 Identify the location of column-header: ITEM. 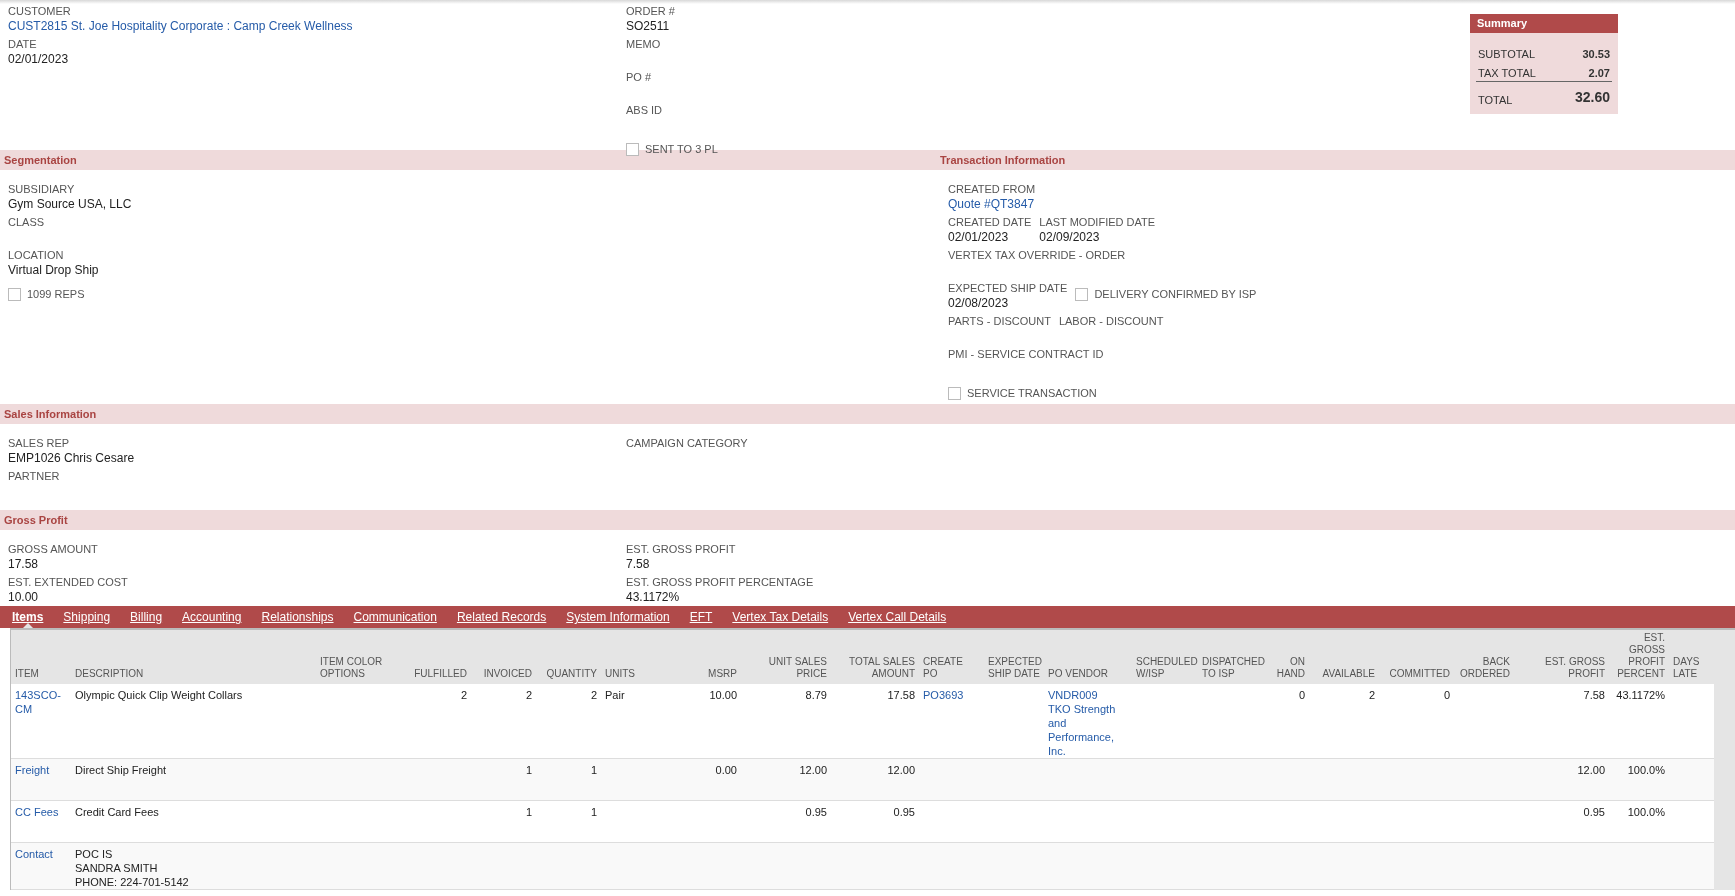
(27, 674).